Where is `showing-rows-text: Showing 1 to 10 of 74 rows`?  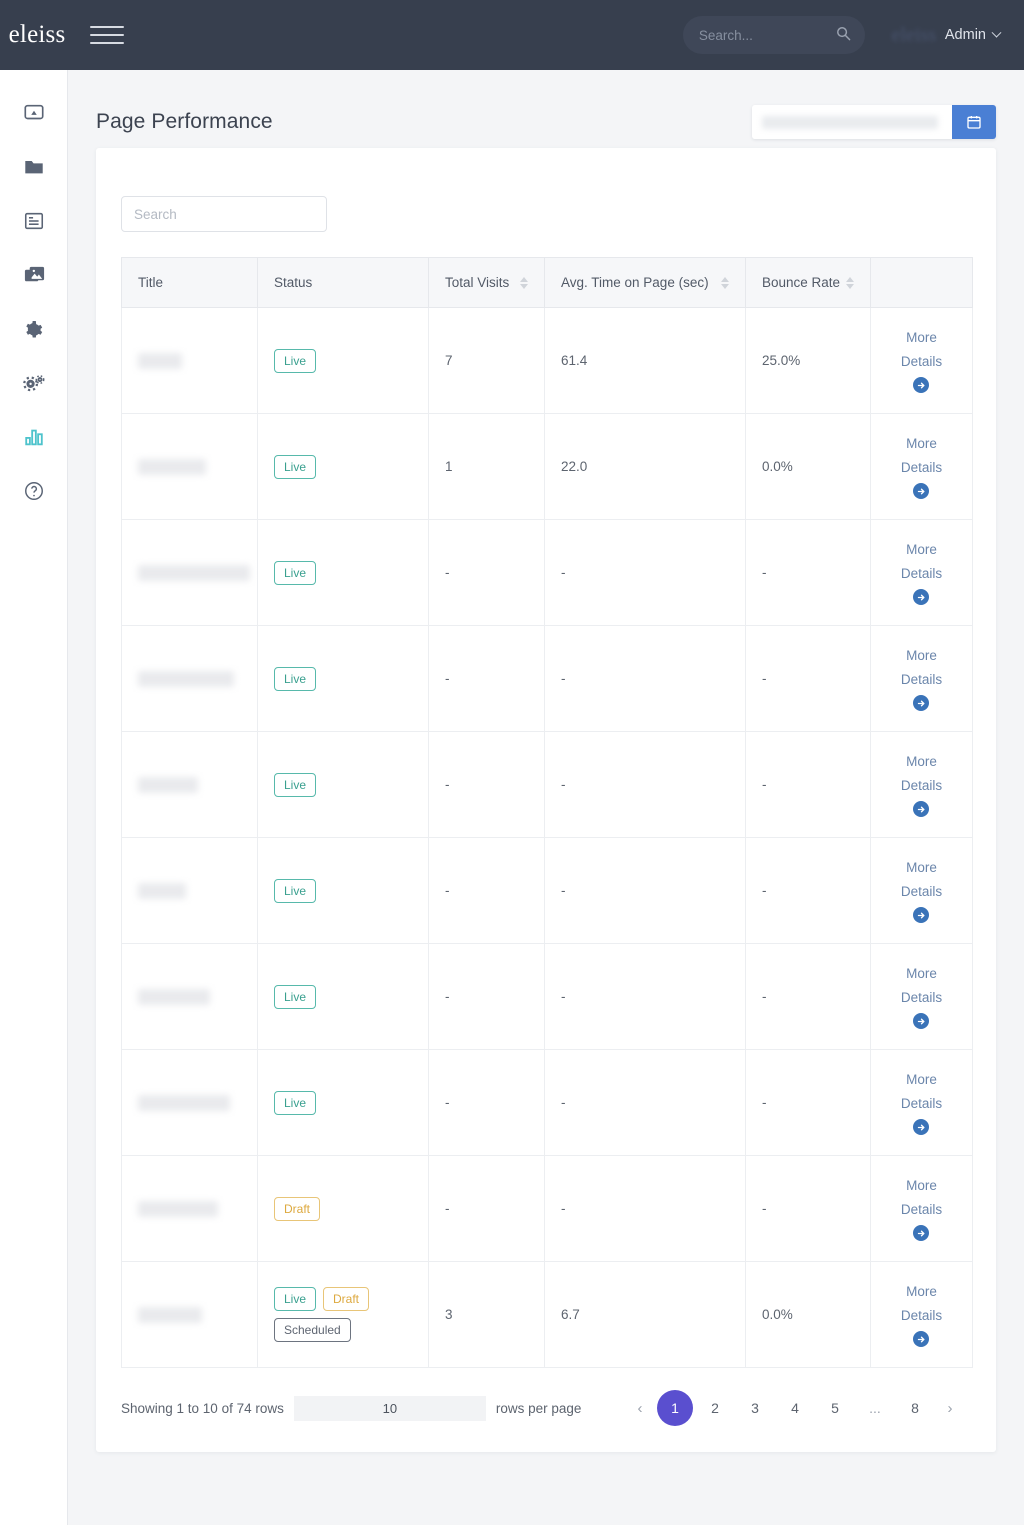 showing-rows-text: Showing 1 to 10 of 74 rows is located at coordinates (202, 1408).